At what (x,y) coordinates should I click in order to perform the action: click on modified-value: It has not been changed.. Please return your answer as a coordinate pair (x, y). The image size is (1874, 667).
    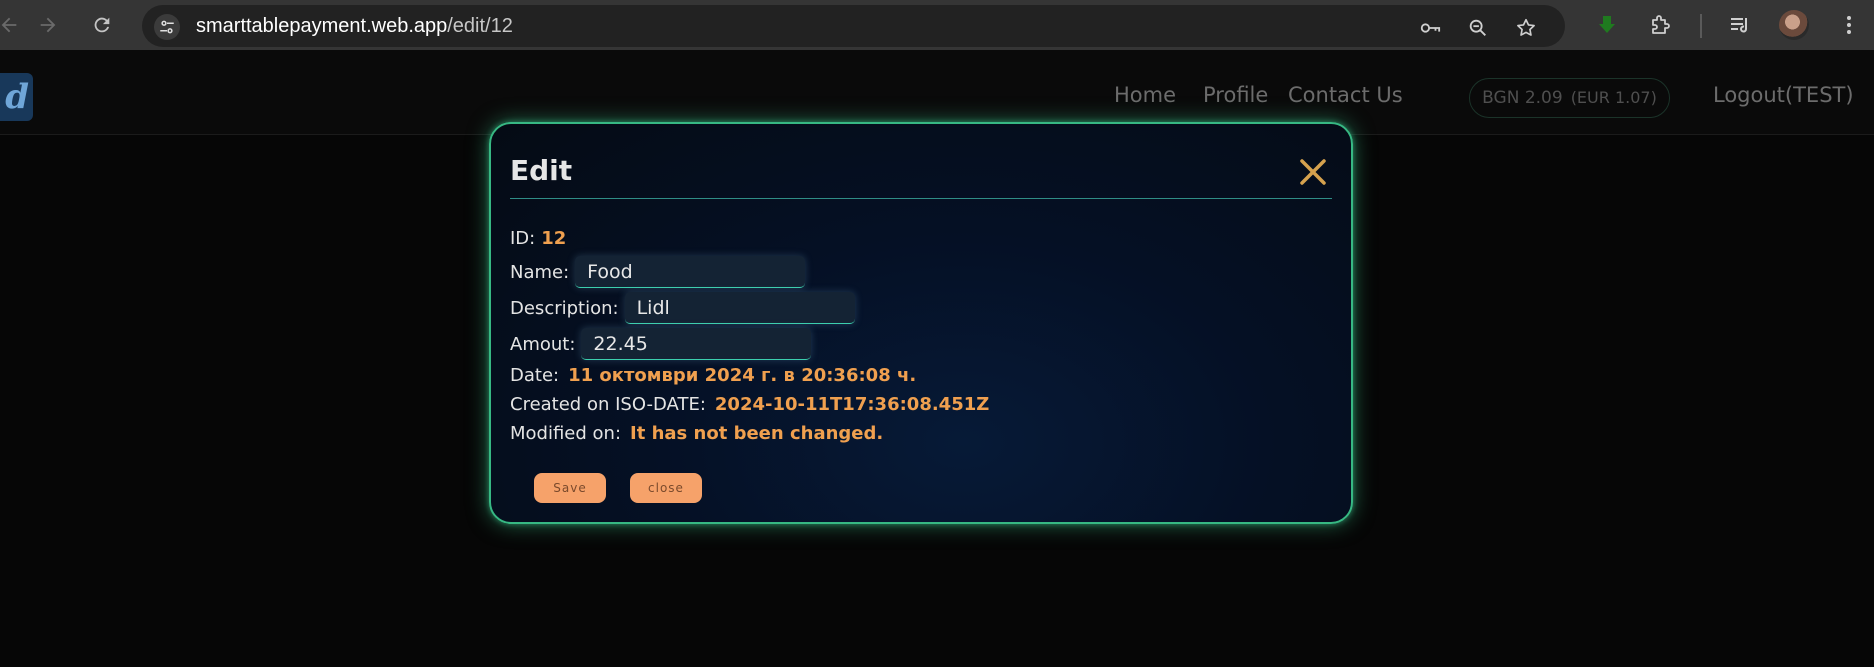
    Looking at the image, I should click on (757, 433).